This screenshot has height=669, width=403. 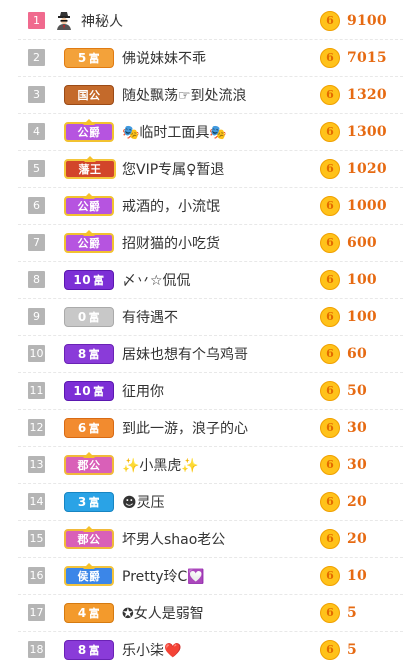 I want to click on leaderboard-row: 17 4 富 ✪女人是弱智 6 5, so click(x=210, y=612).